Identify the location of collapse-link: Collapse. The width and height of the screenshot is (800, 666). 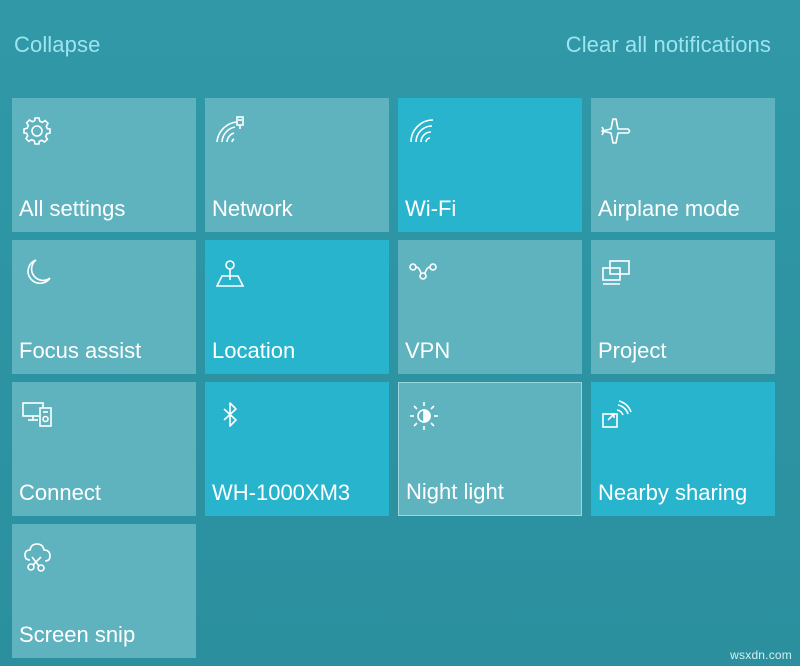
(57, 45).